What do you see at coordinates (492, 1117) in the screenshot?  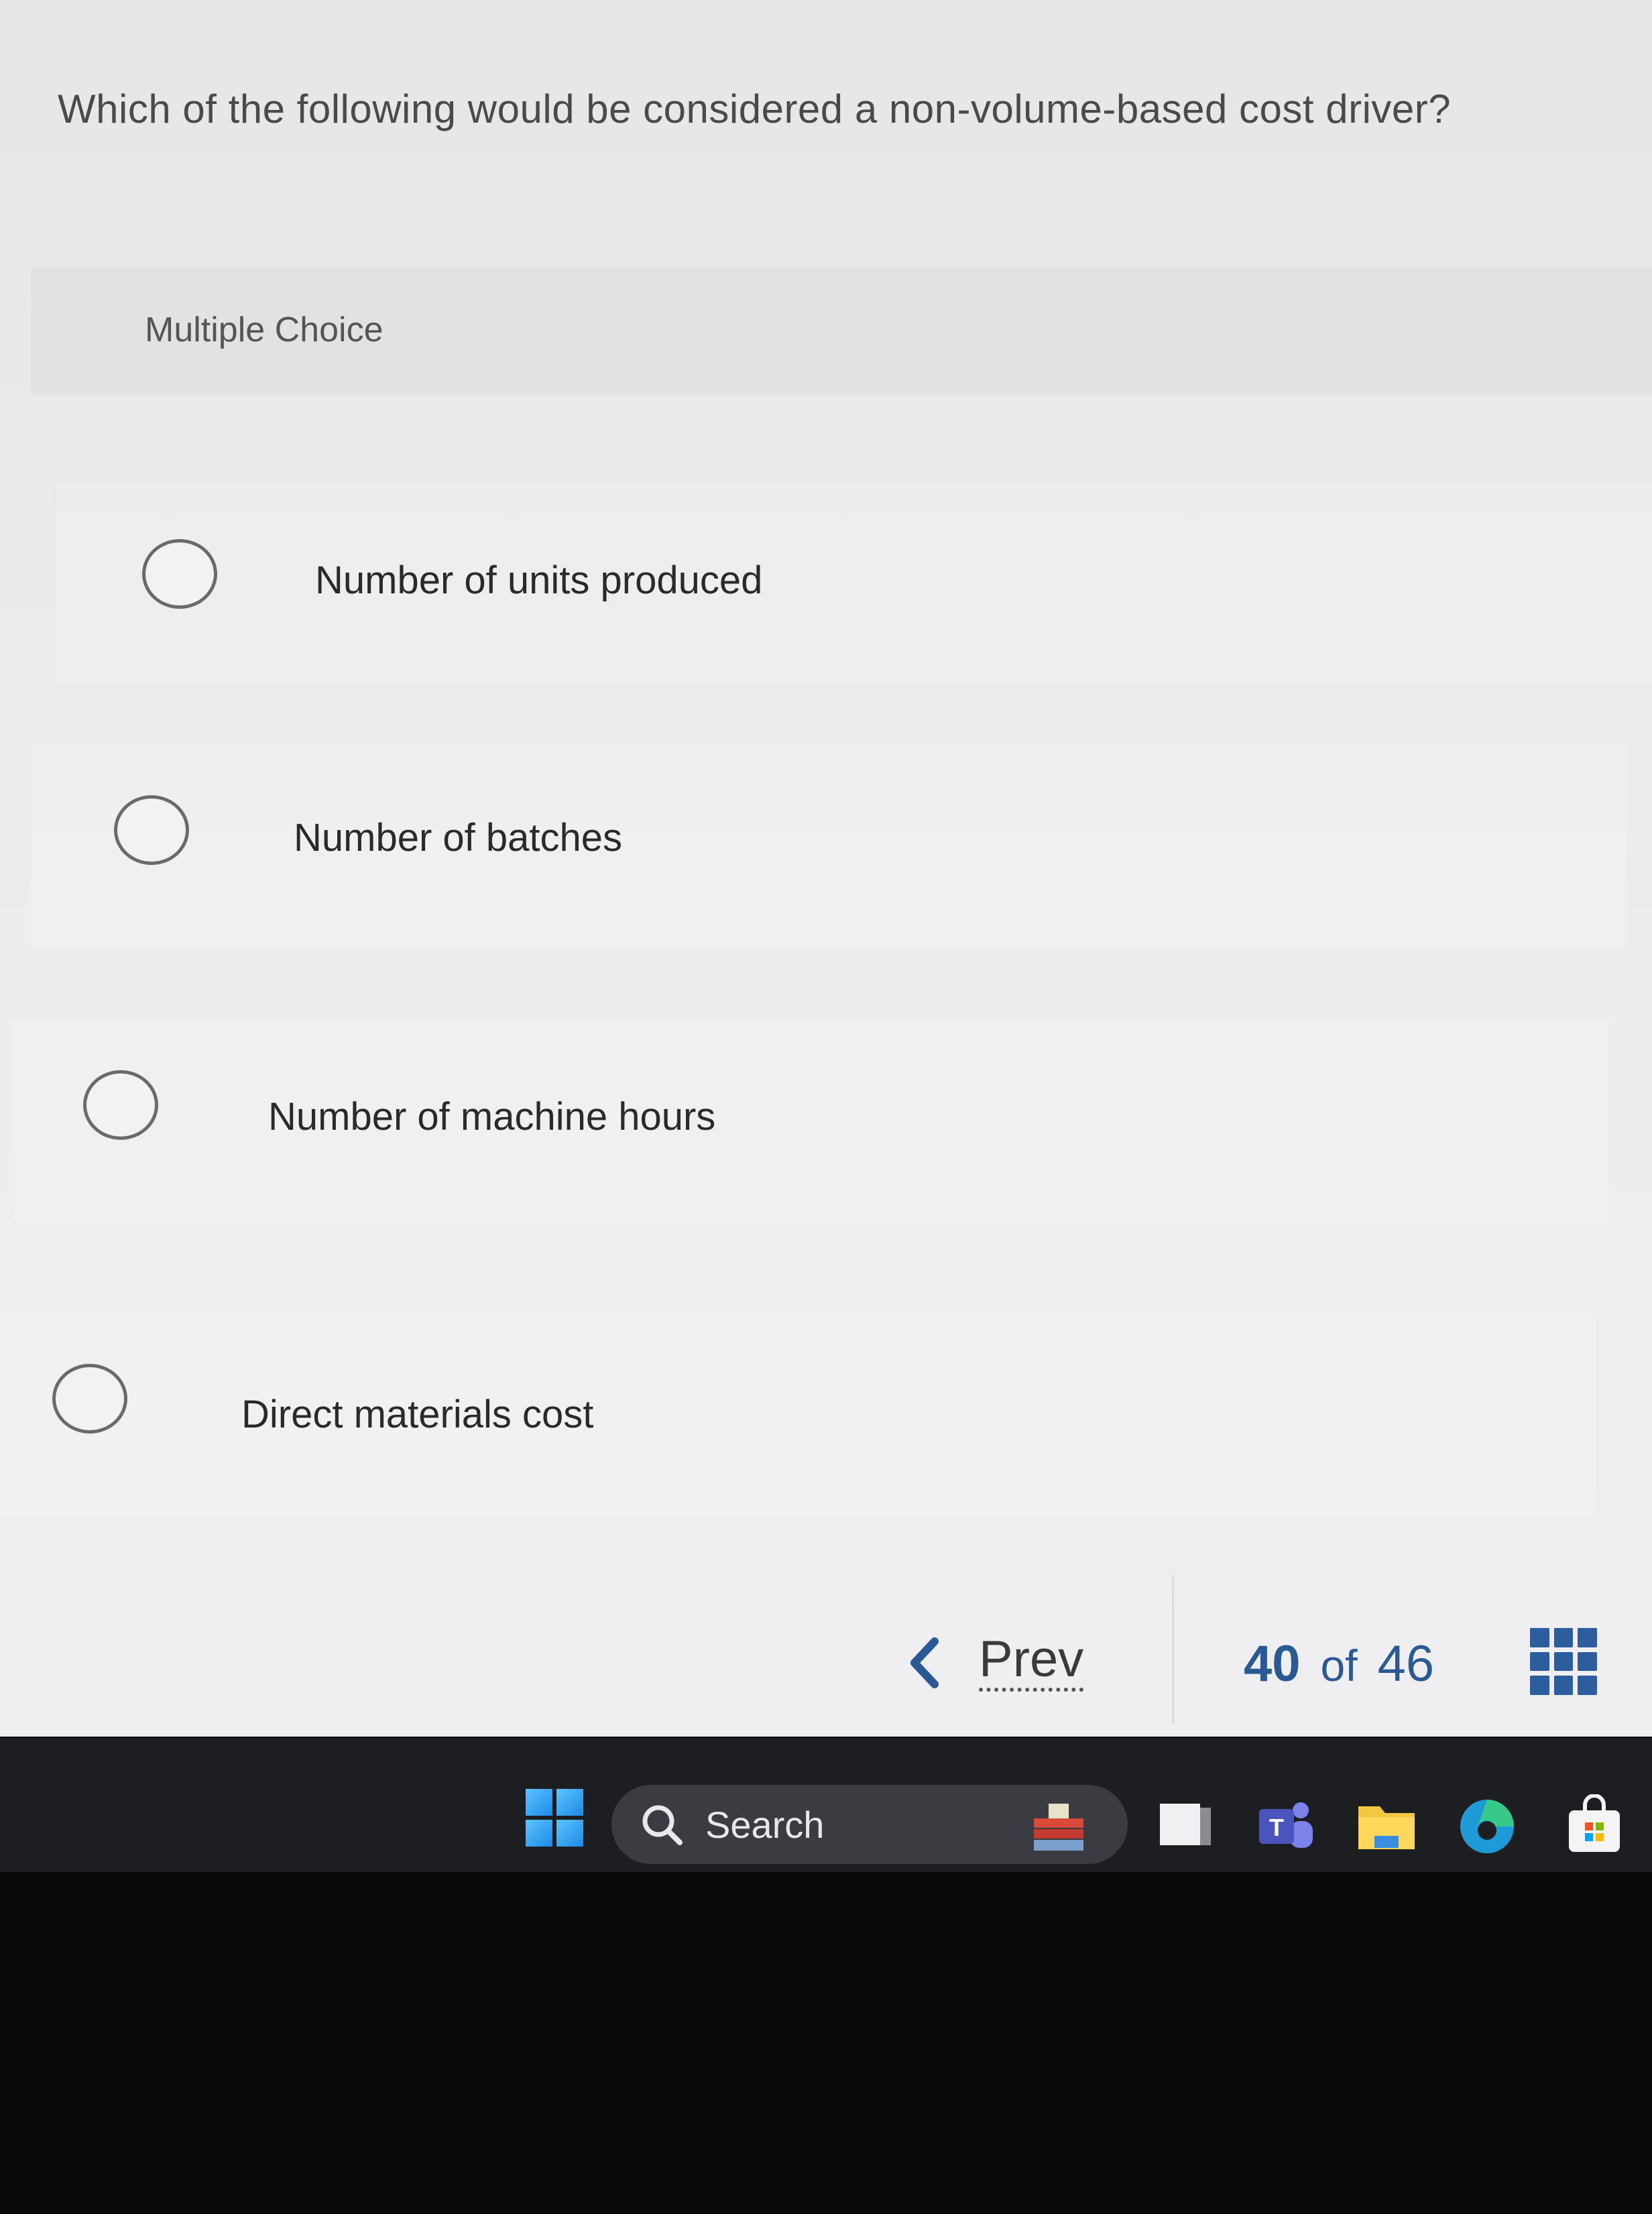 I see `option-label: Number of machine hours` at bounding box center [492, 1117].